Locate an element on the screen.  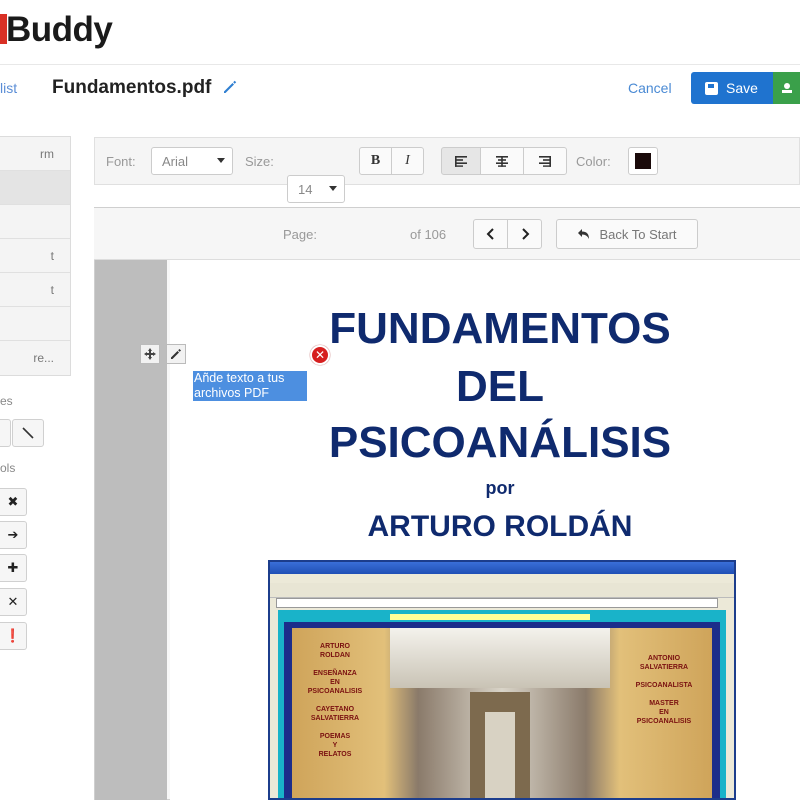
align-center-button is located at coordinates (502, 161).